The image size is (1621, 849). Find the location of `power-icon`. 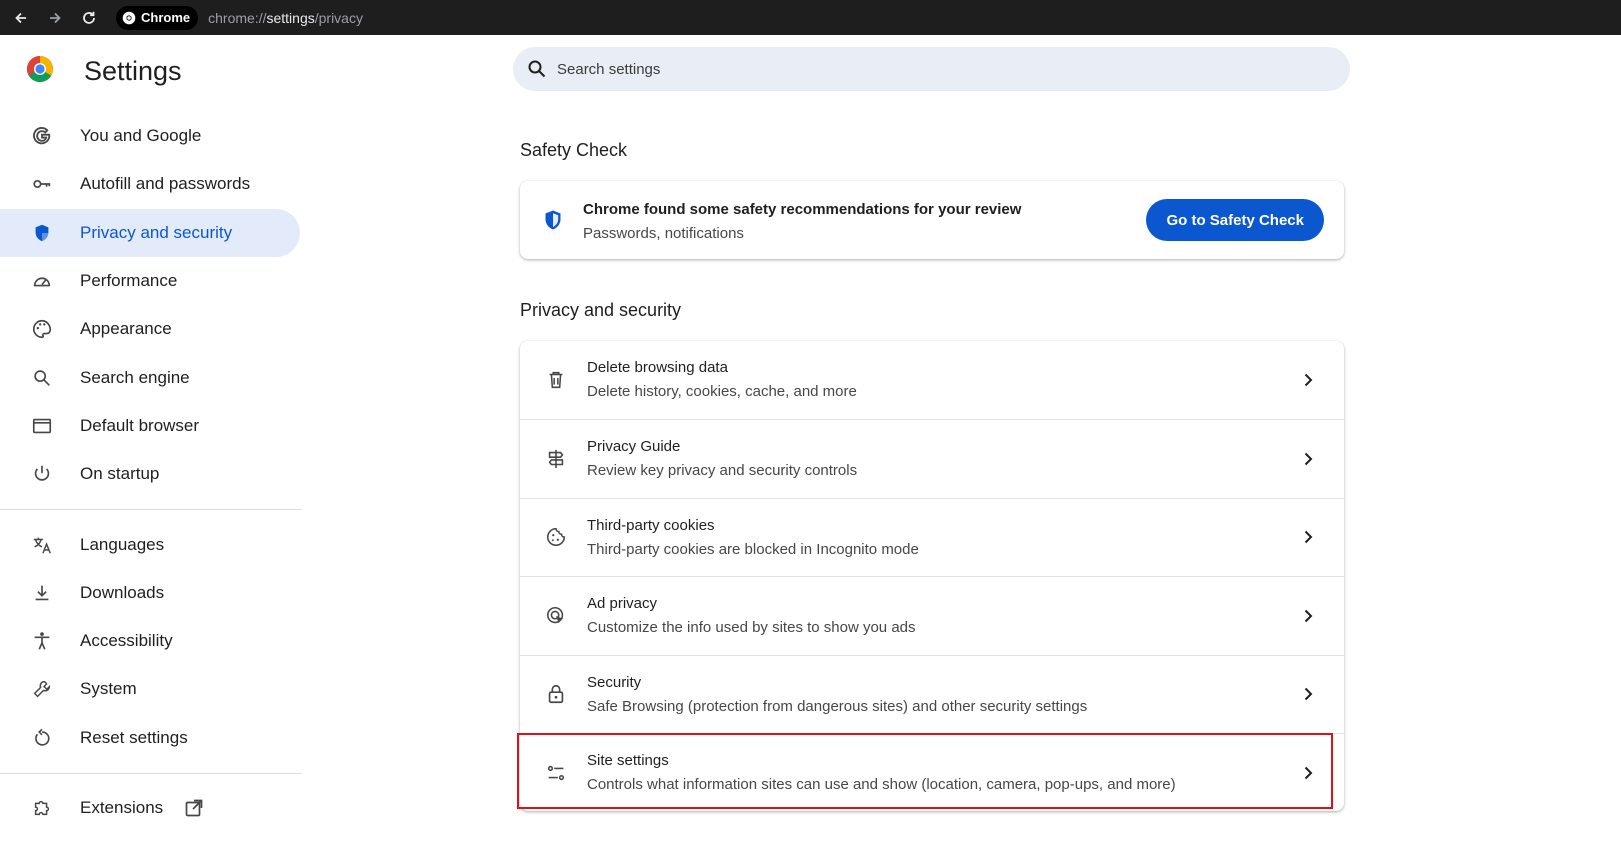

power-icon is located at coordinates (42, 474).